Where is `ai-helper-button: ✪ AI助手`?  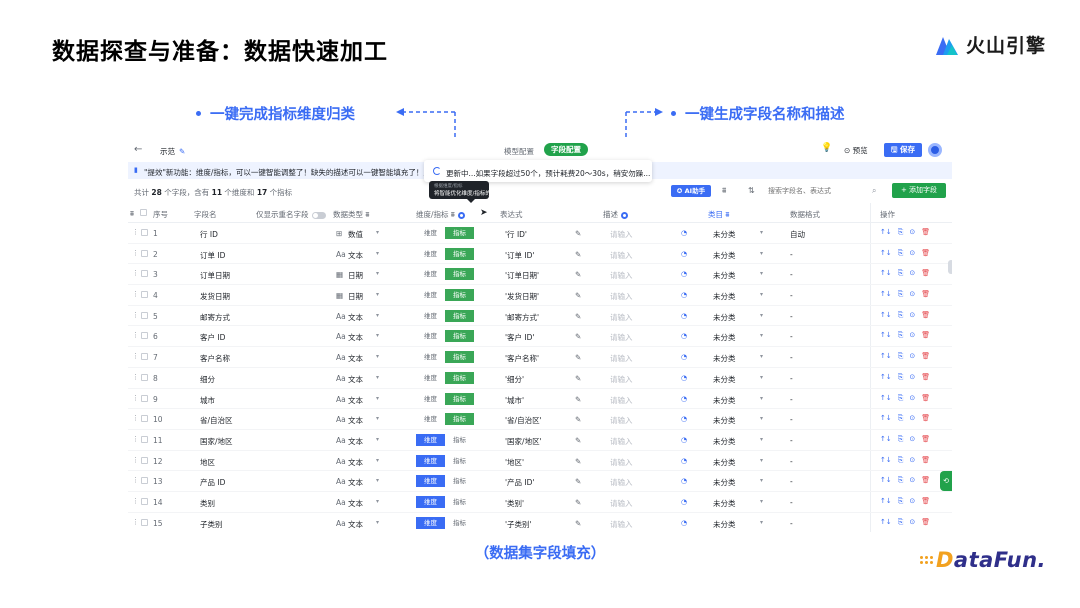 ai-helper-button: ✪ AI助手 is located at coordinates (691, 191).